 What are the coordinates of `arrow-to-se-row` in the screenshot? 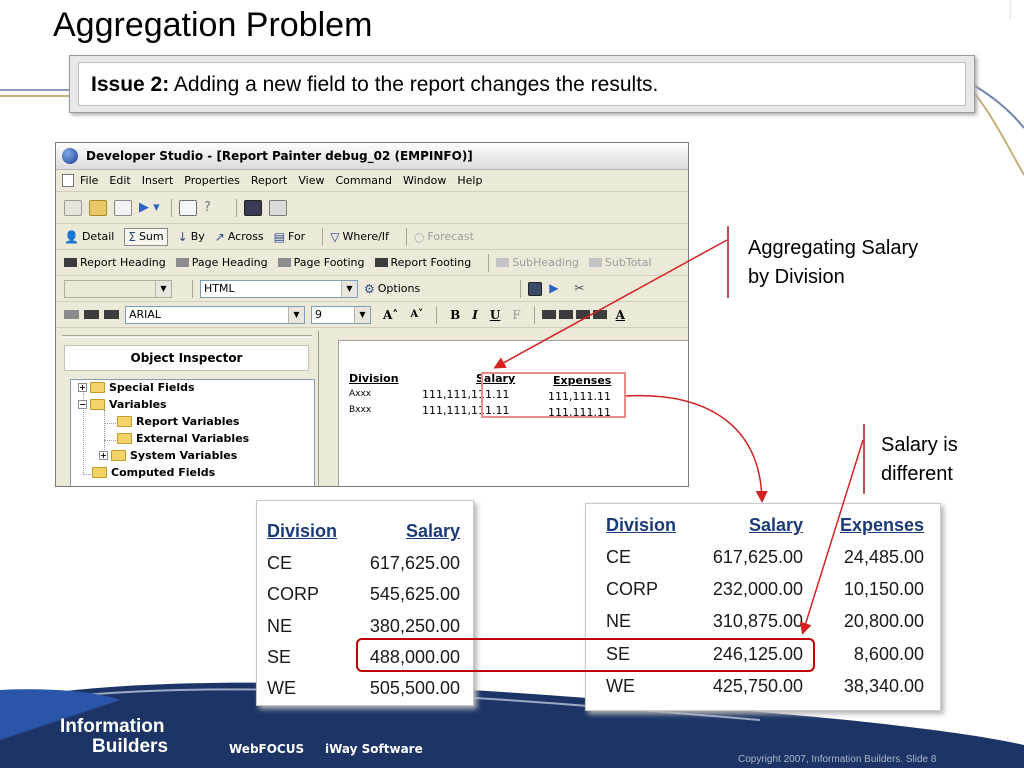 It's located at (831, 537).